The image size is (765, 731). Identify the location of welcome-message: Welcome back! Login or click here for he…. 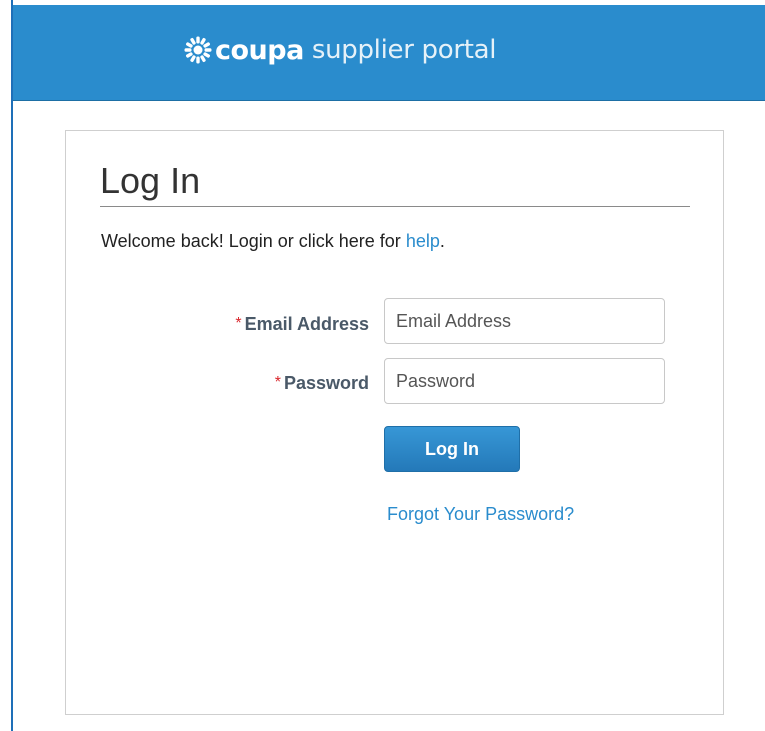
(273, 241).